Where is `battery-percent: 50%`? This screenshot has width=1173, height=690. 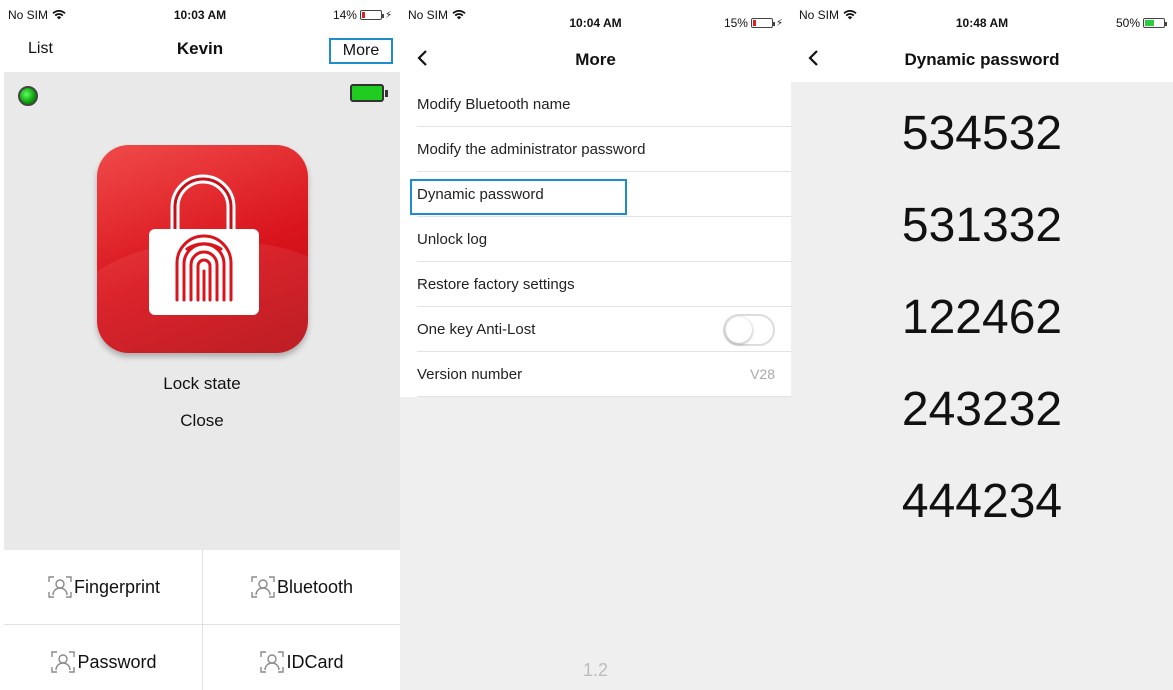 battery-percent: 50% is located at coordinates (1127, 23).